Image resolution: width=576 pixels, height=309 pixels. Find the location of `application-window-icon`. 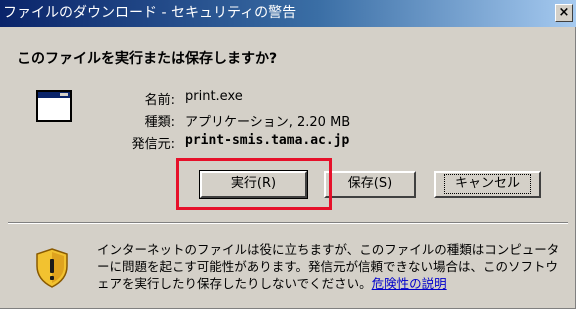

application-window-icon is located at coordinates (54, 106).